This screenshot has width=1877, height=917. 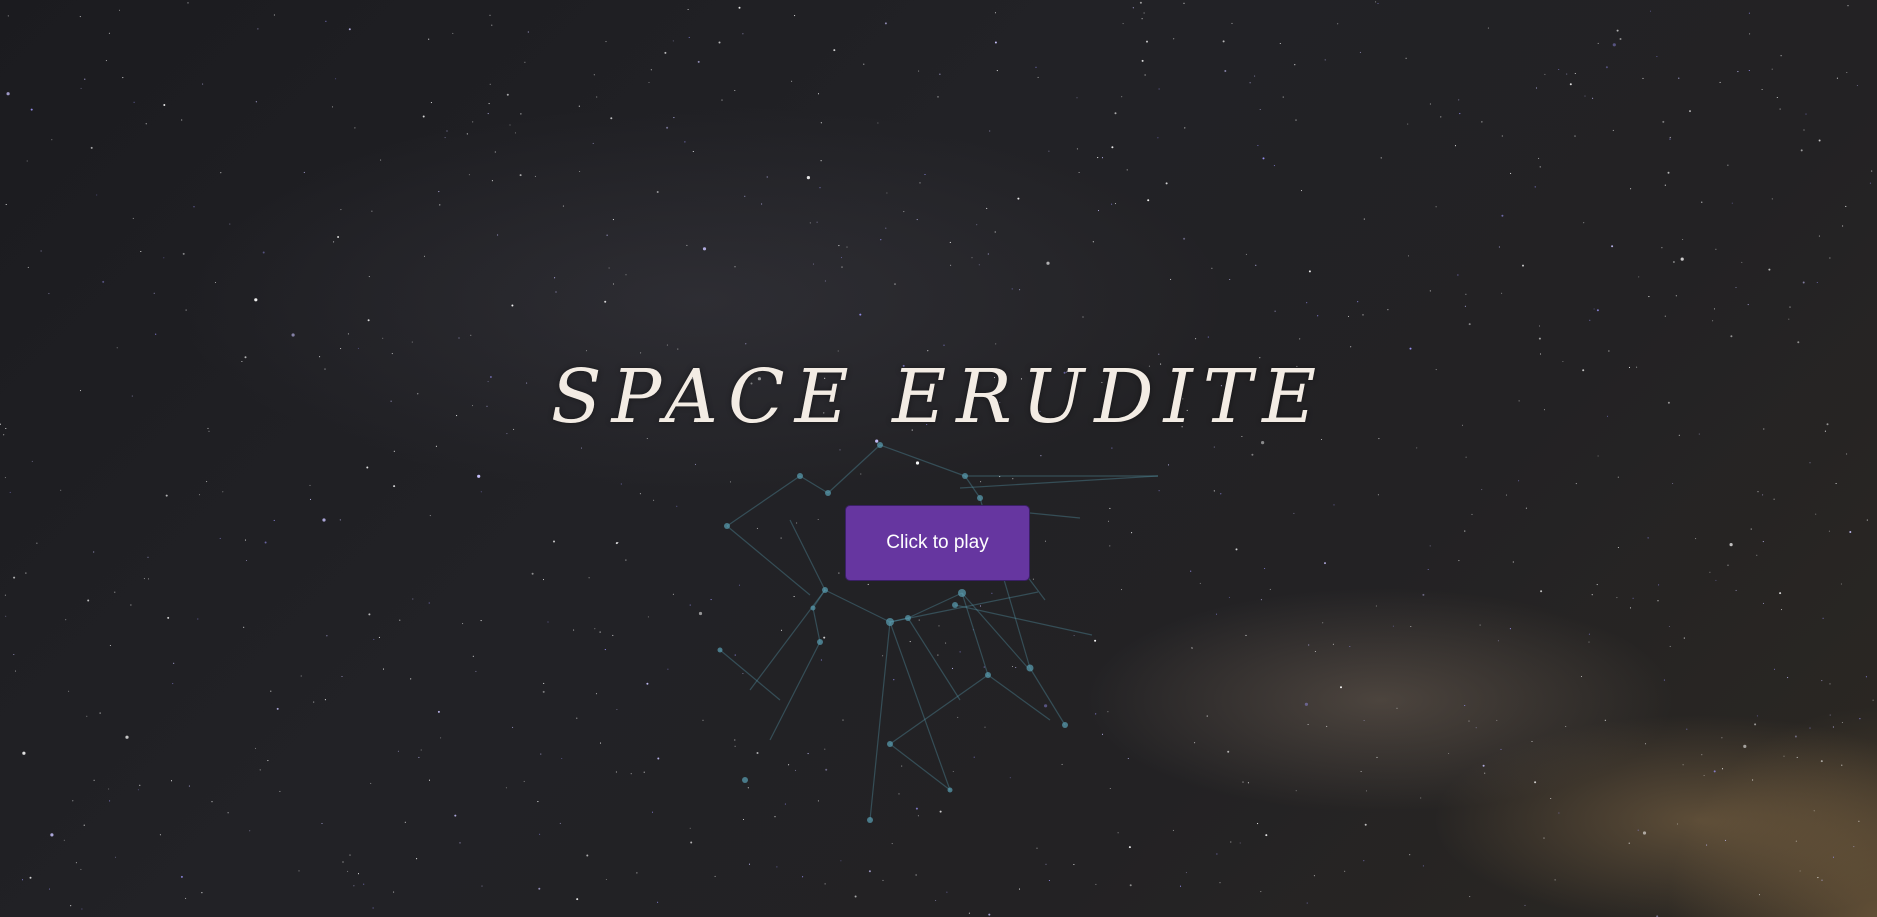 I want to click on game-title: SPACE ERUDITE, so click(x=938, y=397).